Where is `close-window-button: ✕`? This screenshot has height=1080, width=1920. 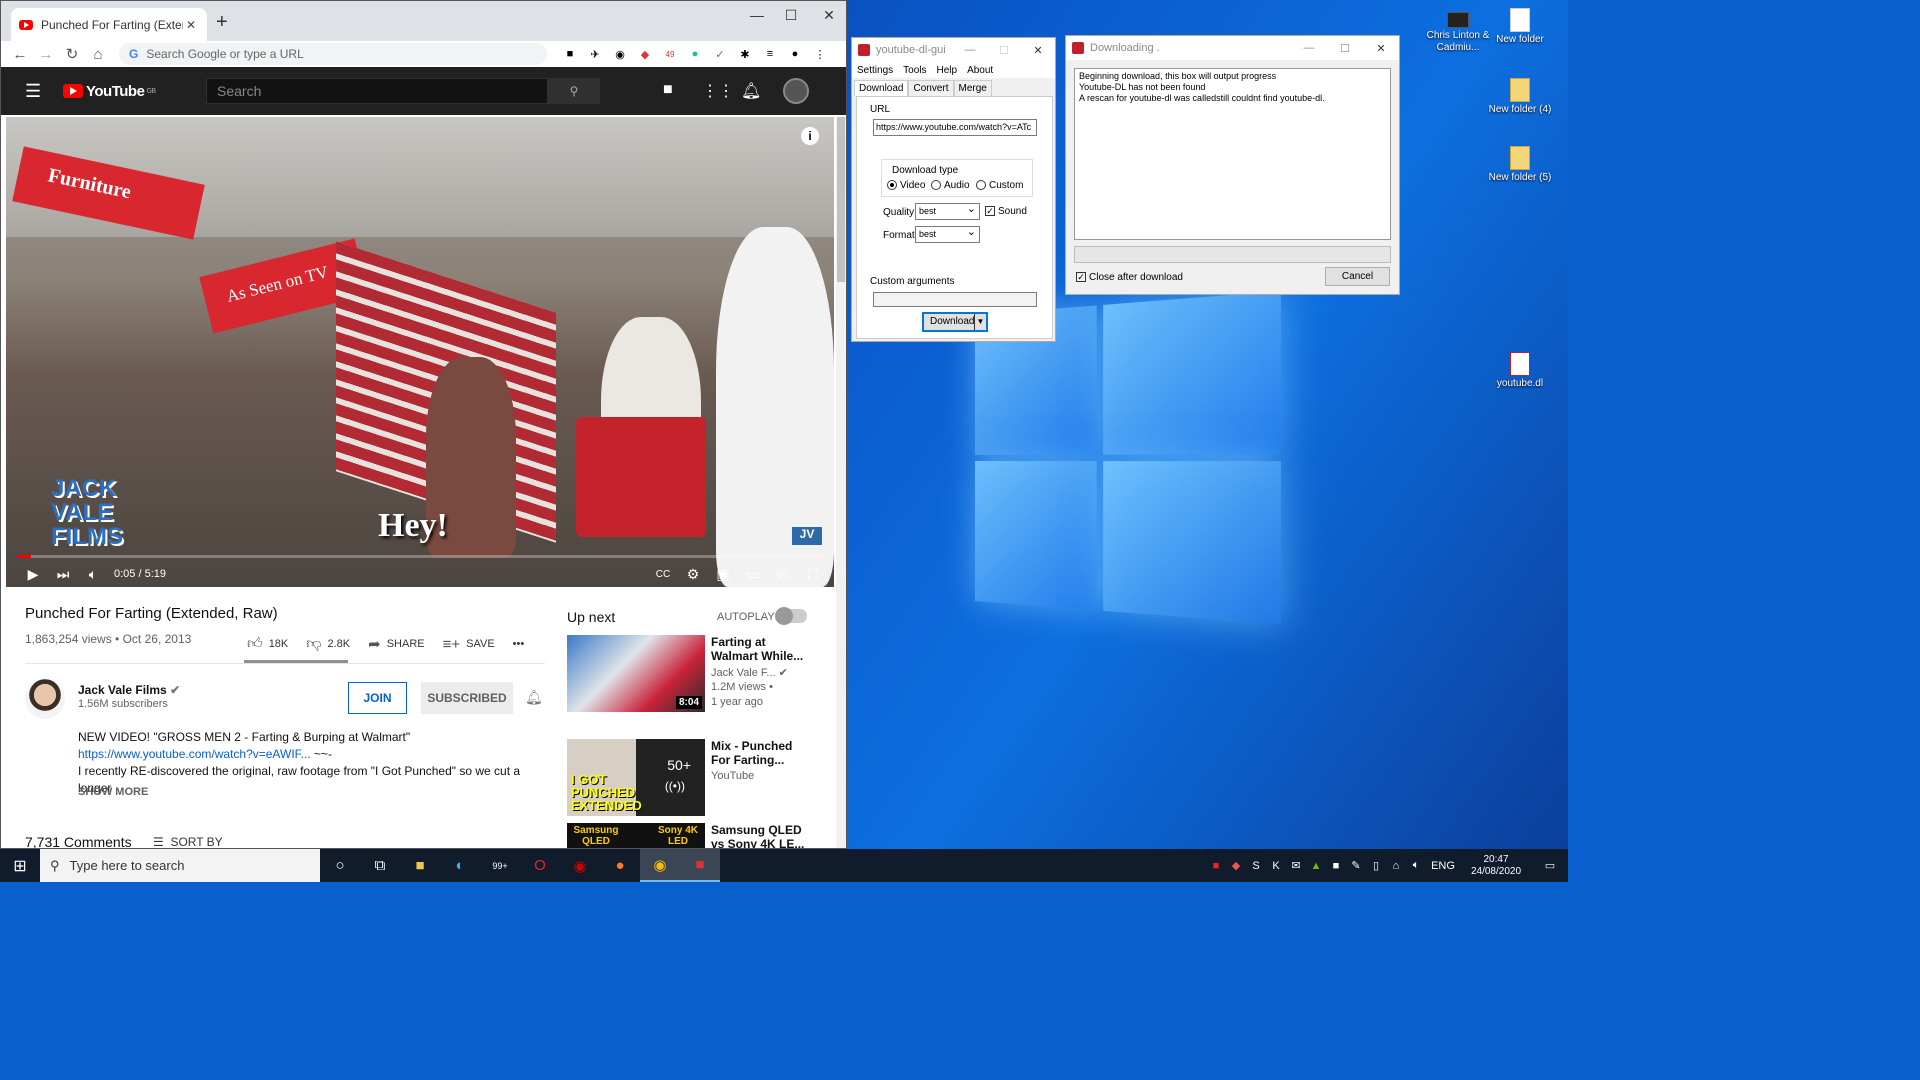
close-window-button: ✕ is located at coordinates (829, 15).